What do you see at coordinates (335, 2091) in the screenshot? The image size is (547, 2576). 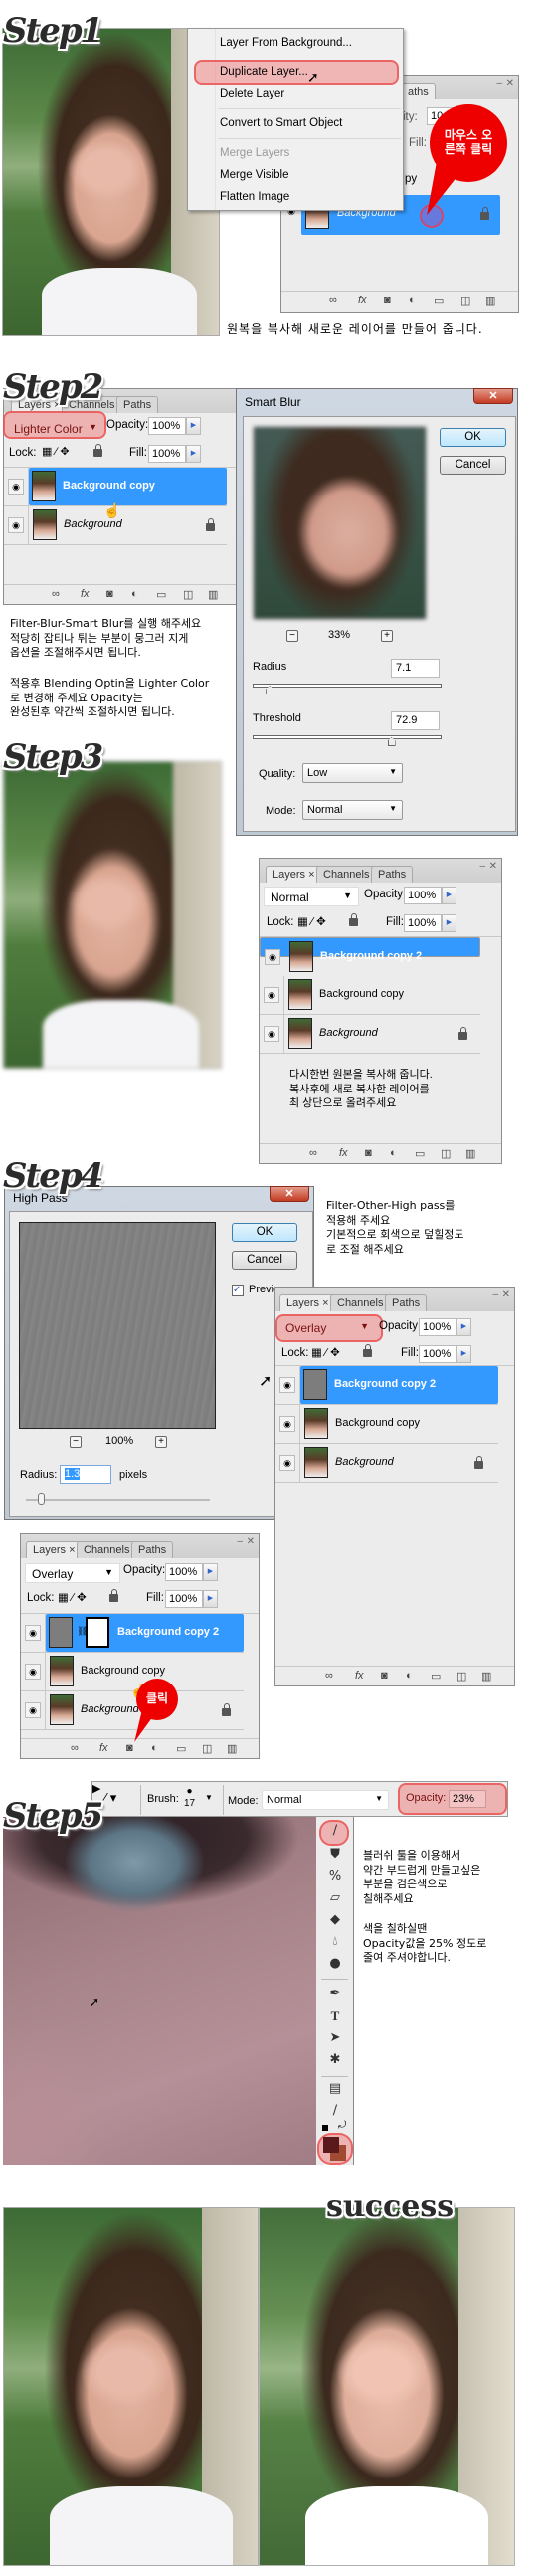 I see `notes-tool-icon: ▤` at bounding box center [335, 2091].